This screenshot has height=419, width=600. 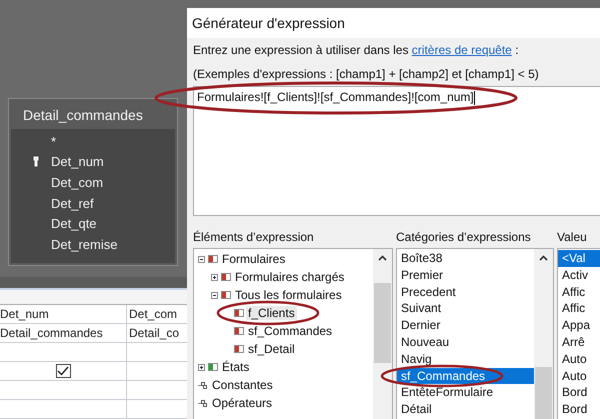 What do you see at coordinates (271, 313) in the screenshot?
I see `tree-item: f_Clients` at bounding box center [271, 313].